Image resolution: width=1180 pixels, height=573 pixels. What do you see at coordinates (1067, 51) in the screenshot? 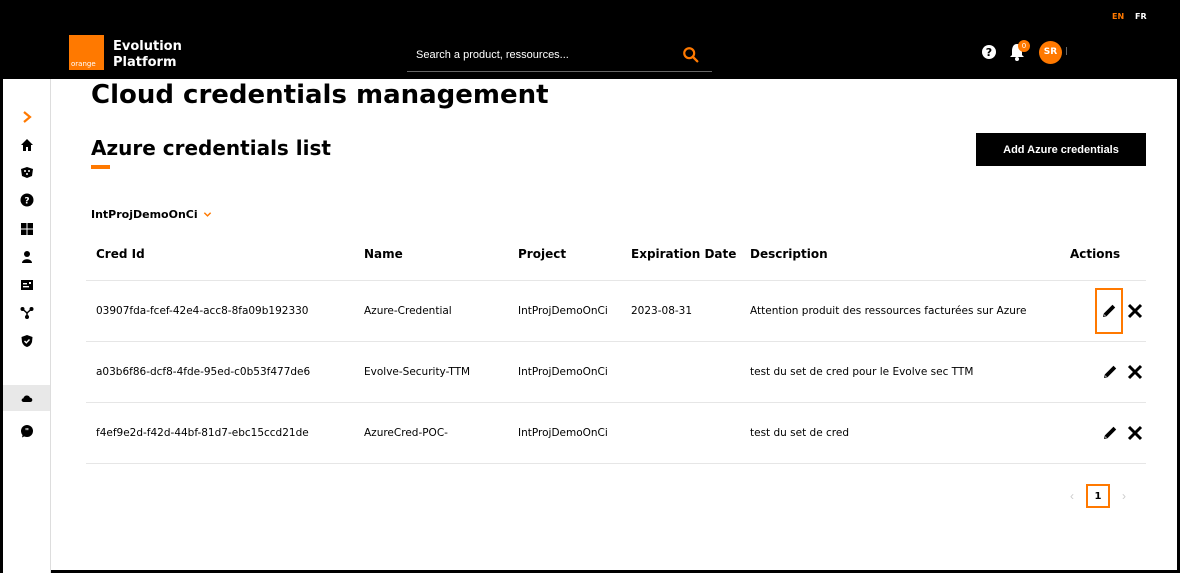
I see `avatar-menu-divider` at bounding box center [1067, 51].